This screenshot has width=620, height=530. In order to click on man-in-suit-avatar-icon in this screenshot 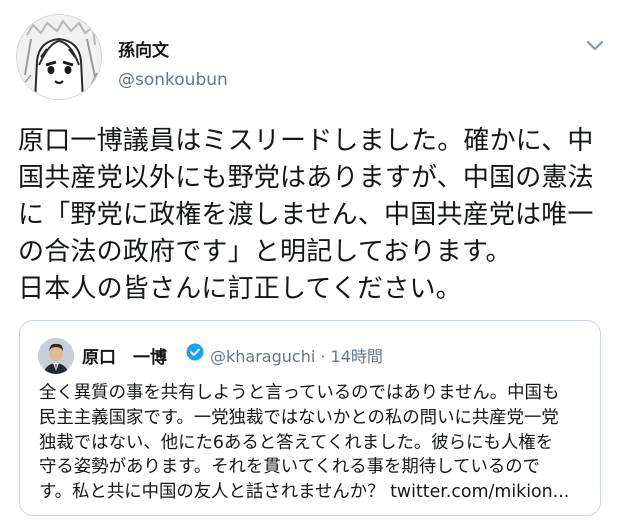, I will do `click(56, 356)`.